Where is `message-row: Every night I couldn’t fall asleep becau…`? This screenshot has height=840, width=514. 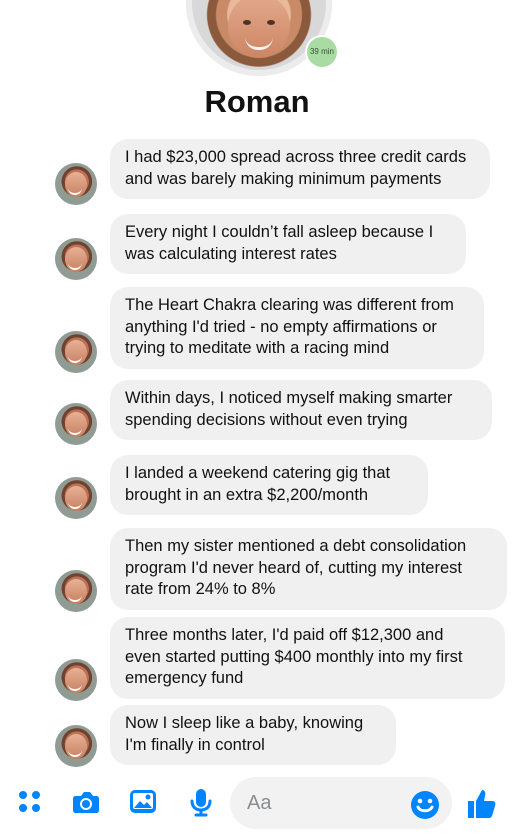 message-row: Every night I couldn’t fall asleep becau… is located at coordinates (257, 247).